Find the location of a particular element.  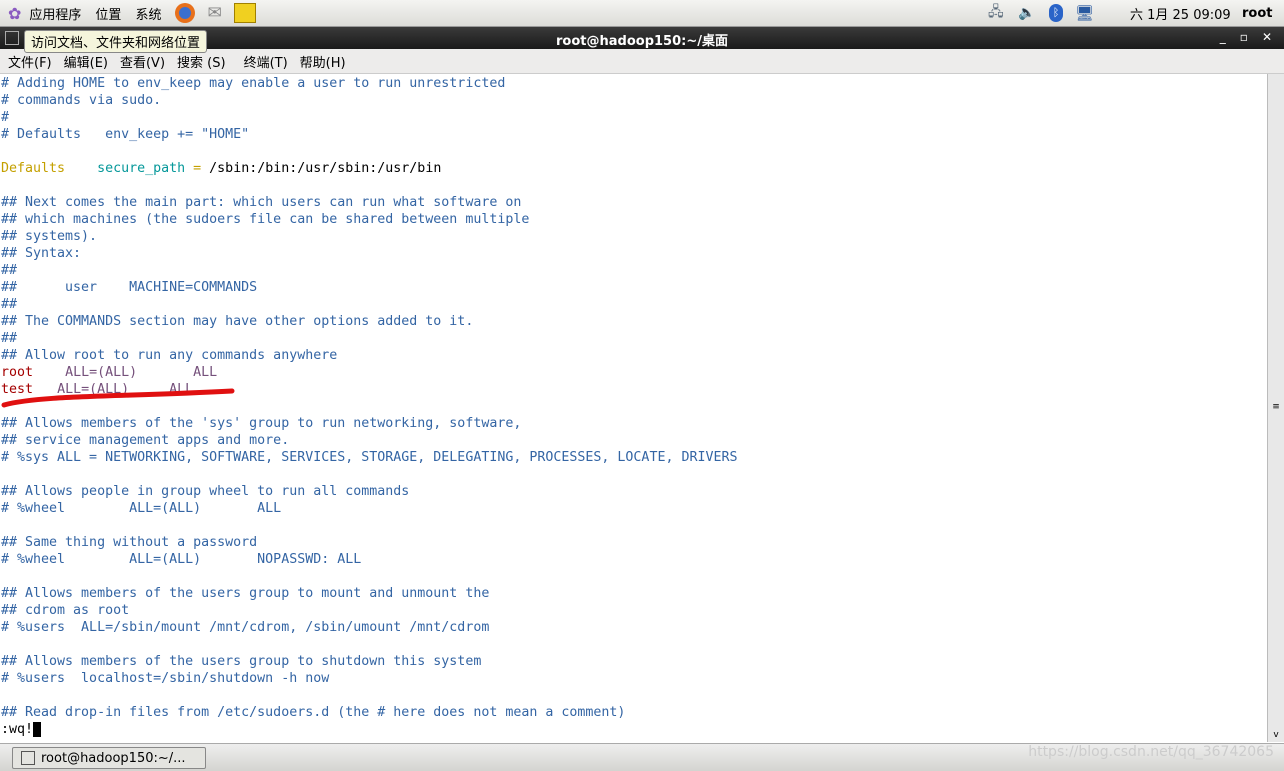

close-button: ✕ is located at coordinates (1267, 37).